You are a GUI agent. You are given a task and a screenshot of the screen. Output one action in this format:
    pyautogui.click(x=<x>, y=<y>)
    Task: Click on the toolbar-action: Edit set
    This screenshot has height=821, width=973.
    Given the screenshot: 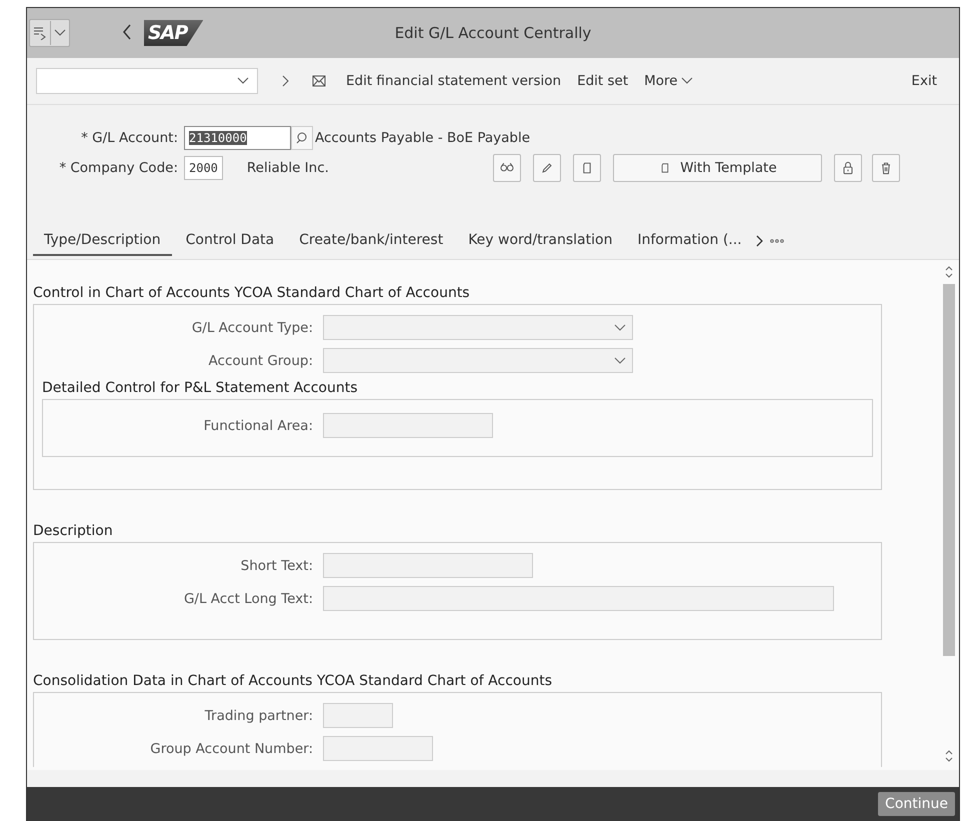 What is the action you would take?
    pyautogui.click(x=602, y=81)
    